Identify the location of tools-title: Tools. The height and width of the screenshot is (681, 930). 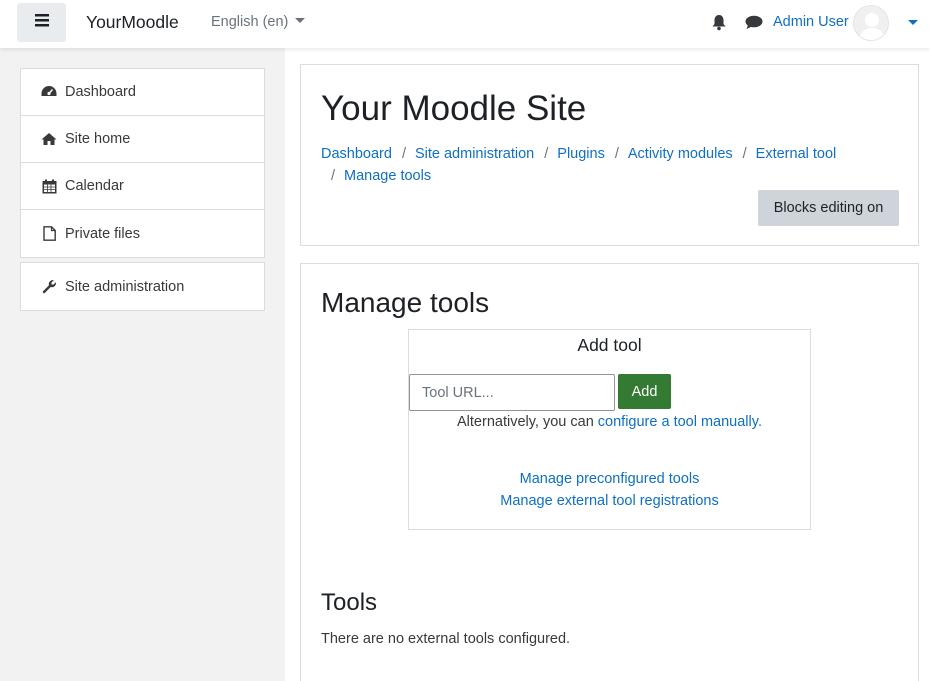
(349, 602).